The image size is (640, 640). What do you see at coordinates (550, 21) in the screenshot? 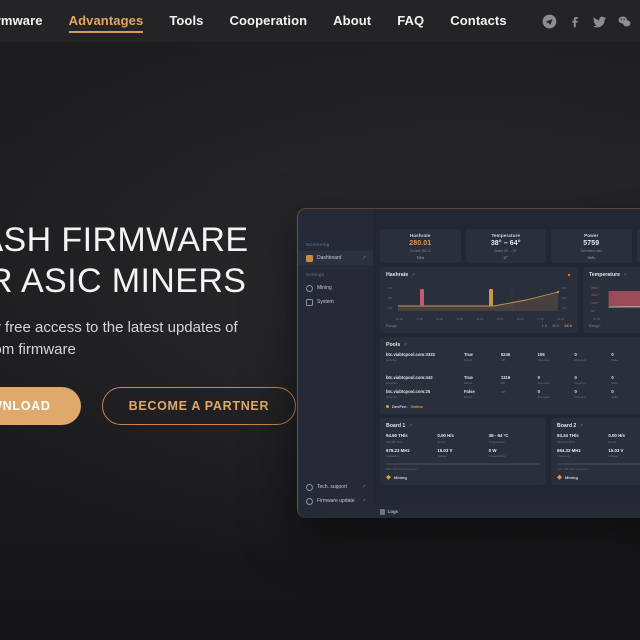
I see `telegram-icon` at bounding box center [550, 21].